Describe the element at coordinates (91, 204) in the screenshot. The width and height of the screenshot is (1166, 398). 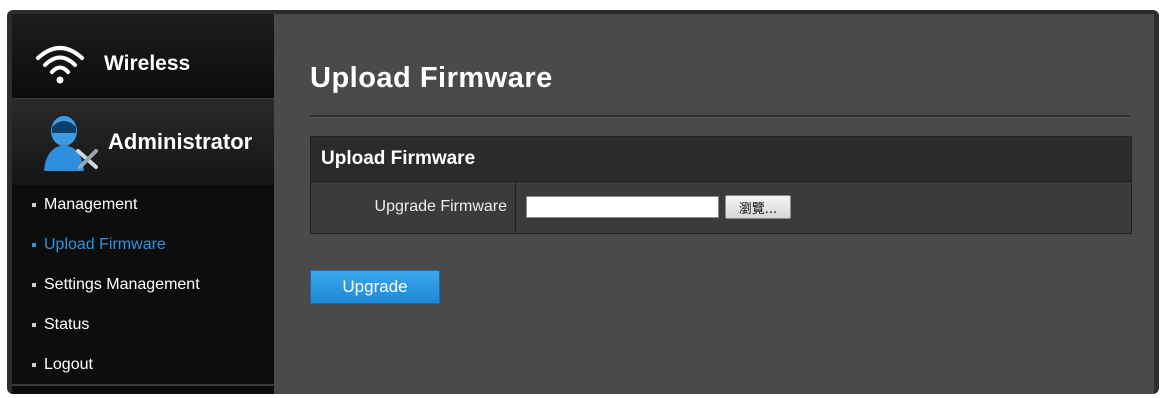
I see `sidebar-item-label: Management` at that location.